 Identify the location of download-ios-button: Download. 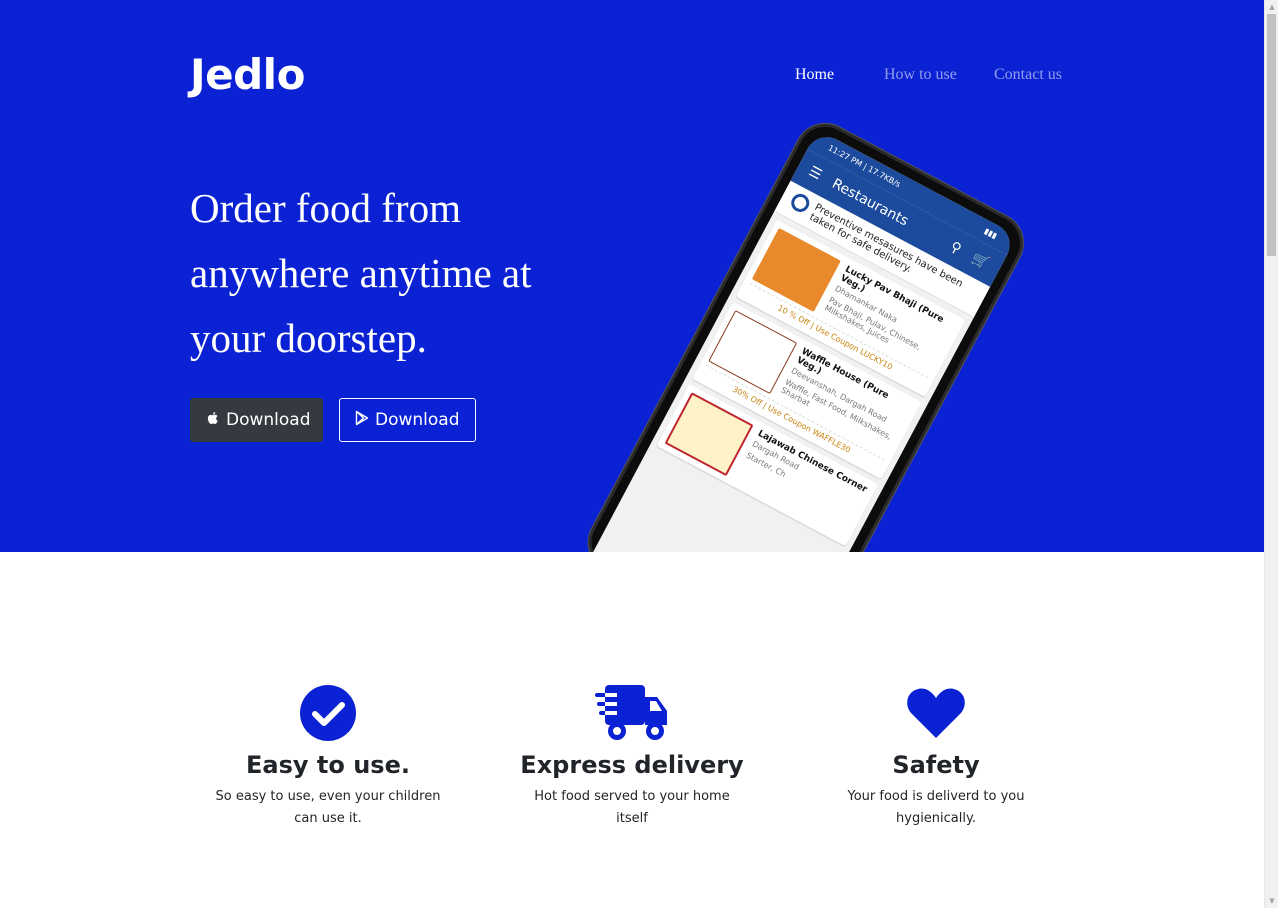
(256, 420).